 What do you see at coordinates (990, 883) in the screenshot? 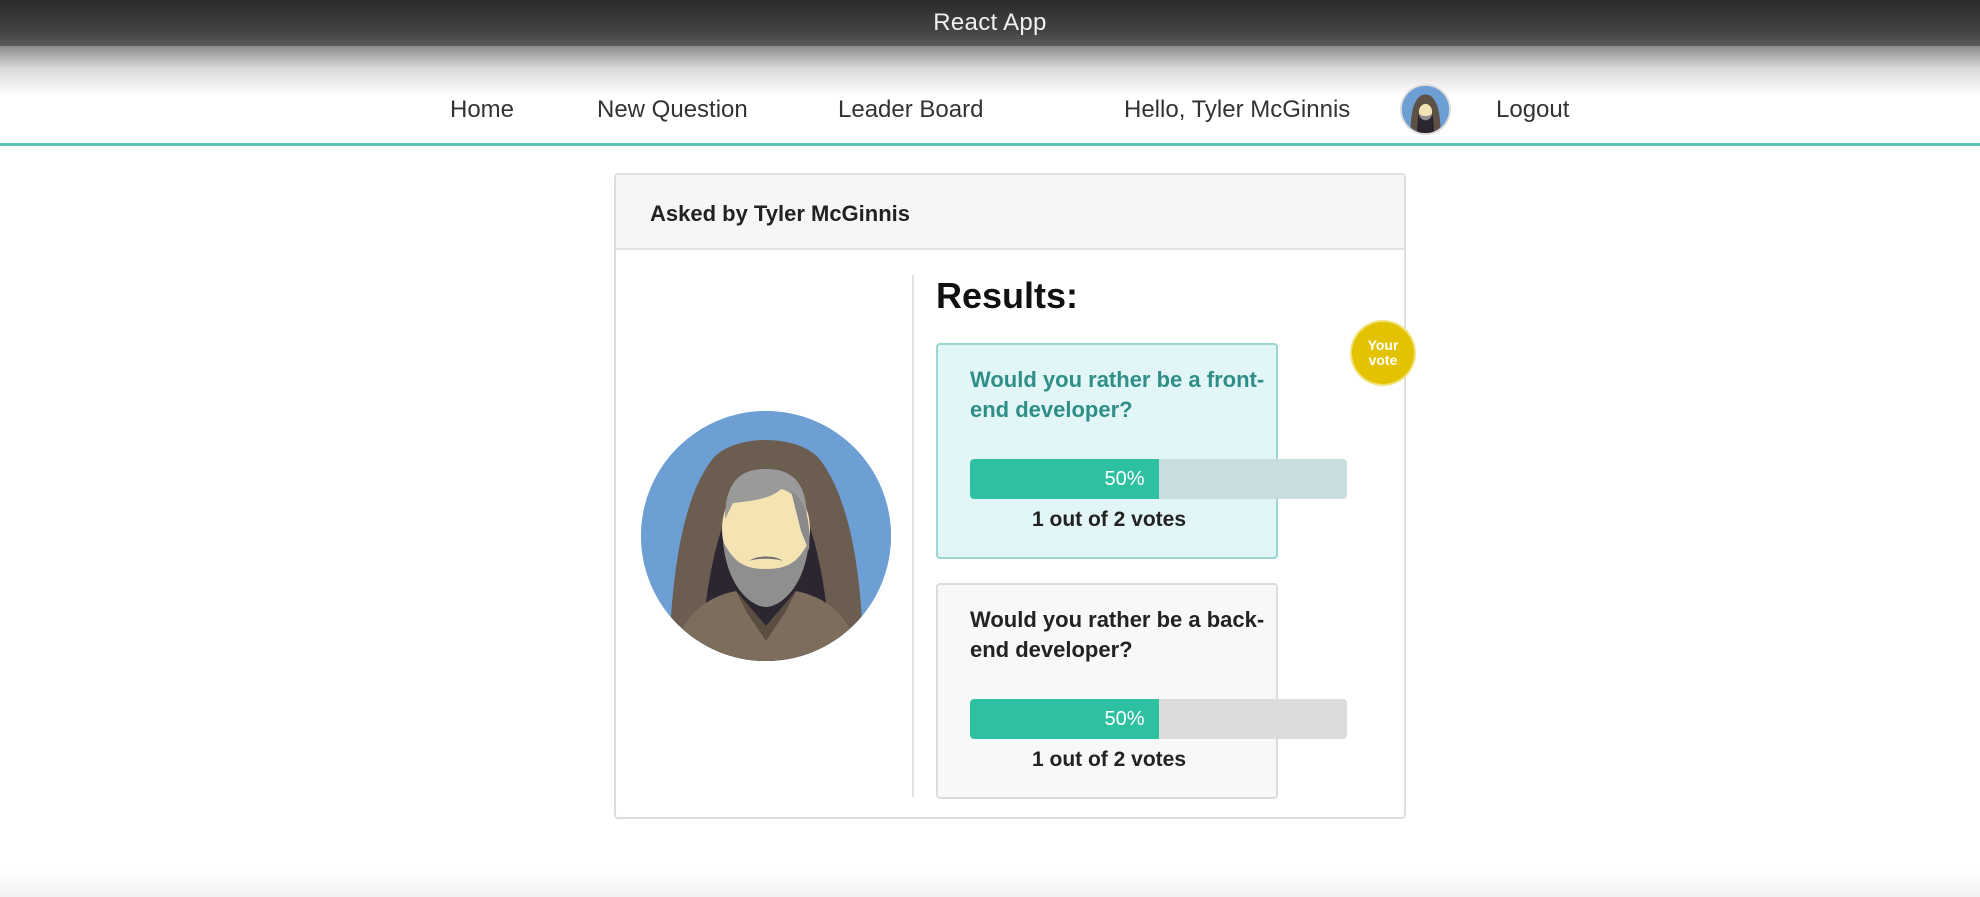
I see `bottom-strip` at bounding box center [990, 883].